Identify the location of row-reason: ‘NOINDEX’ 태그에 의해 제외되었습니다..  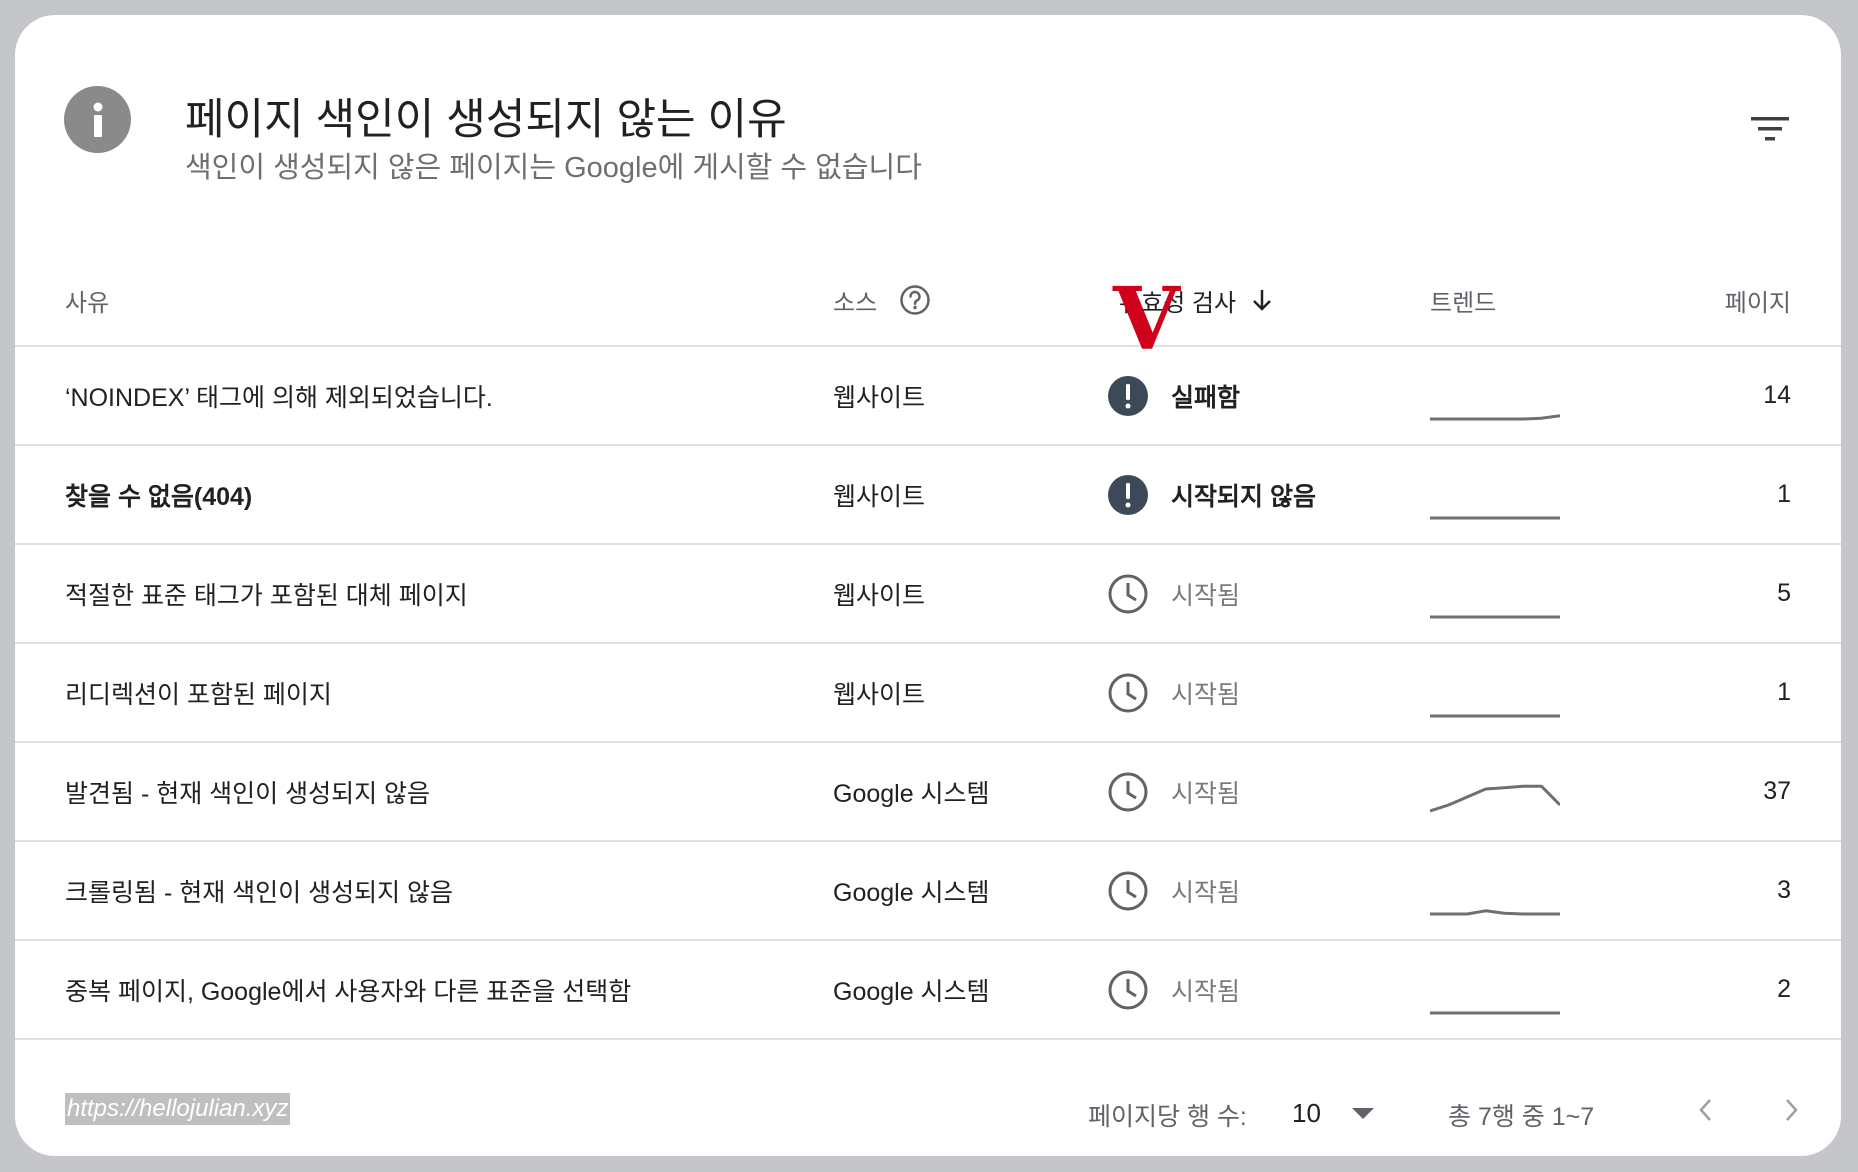
(279, 397).